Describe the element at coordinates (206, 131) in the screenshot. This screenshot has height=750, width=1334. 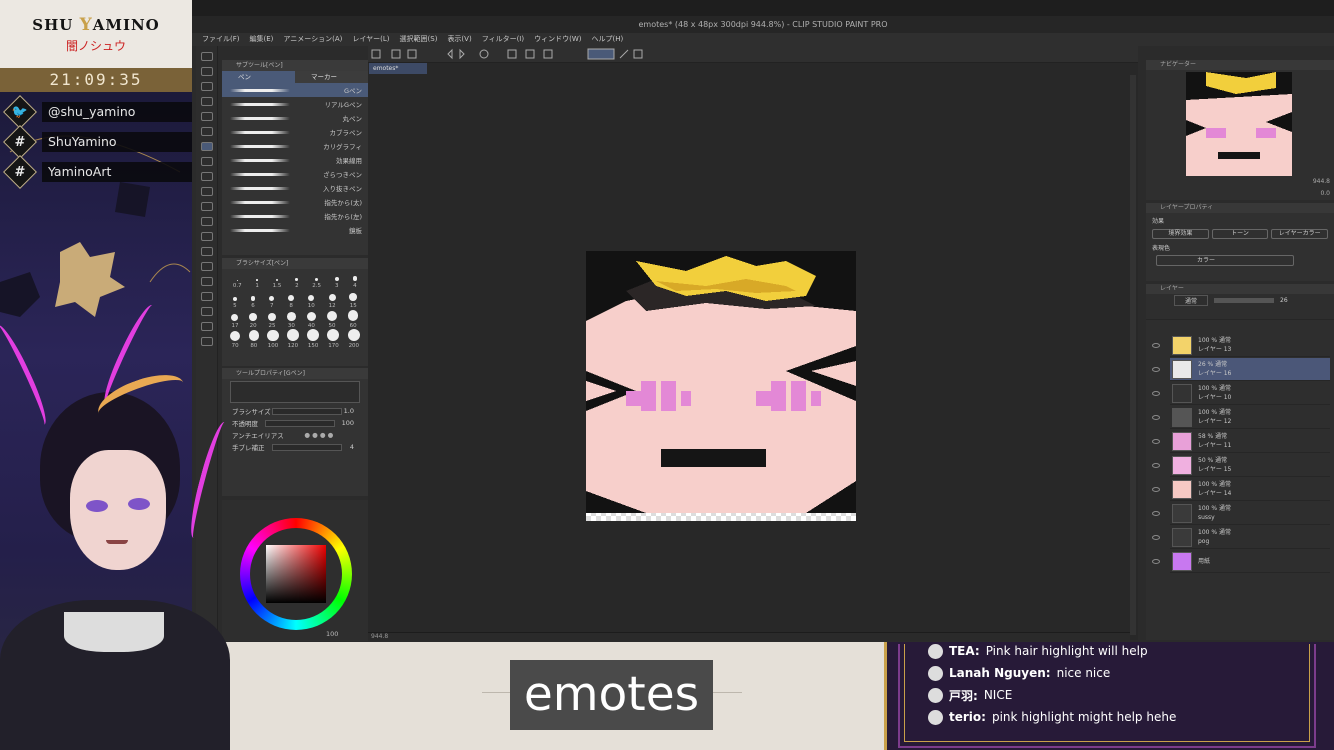
I see `eyedropper-tool-icon` at that location.